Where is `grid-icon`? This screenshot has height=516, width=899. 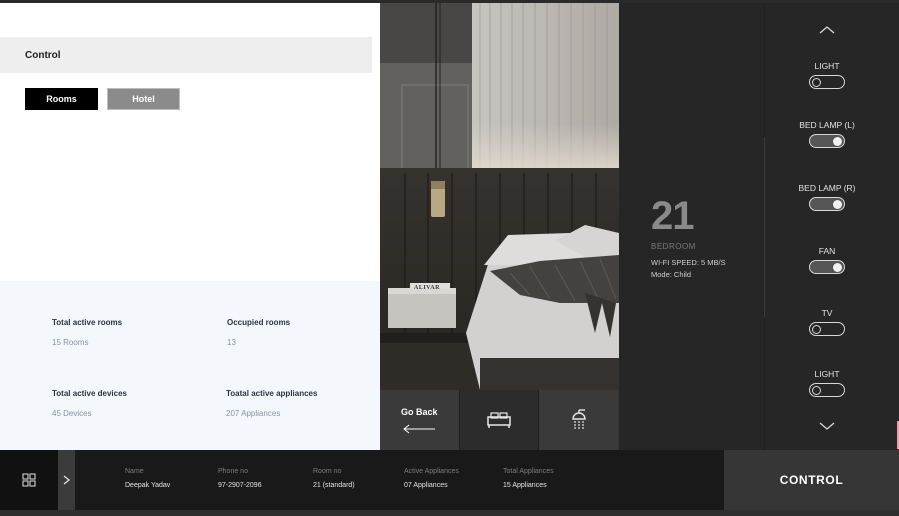 grid-icon is located at coordinates (29, 480).